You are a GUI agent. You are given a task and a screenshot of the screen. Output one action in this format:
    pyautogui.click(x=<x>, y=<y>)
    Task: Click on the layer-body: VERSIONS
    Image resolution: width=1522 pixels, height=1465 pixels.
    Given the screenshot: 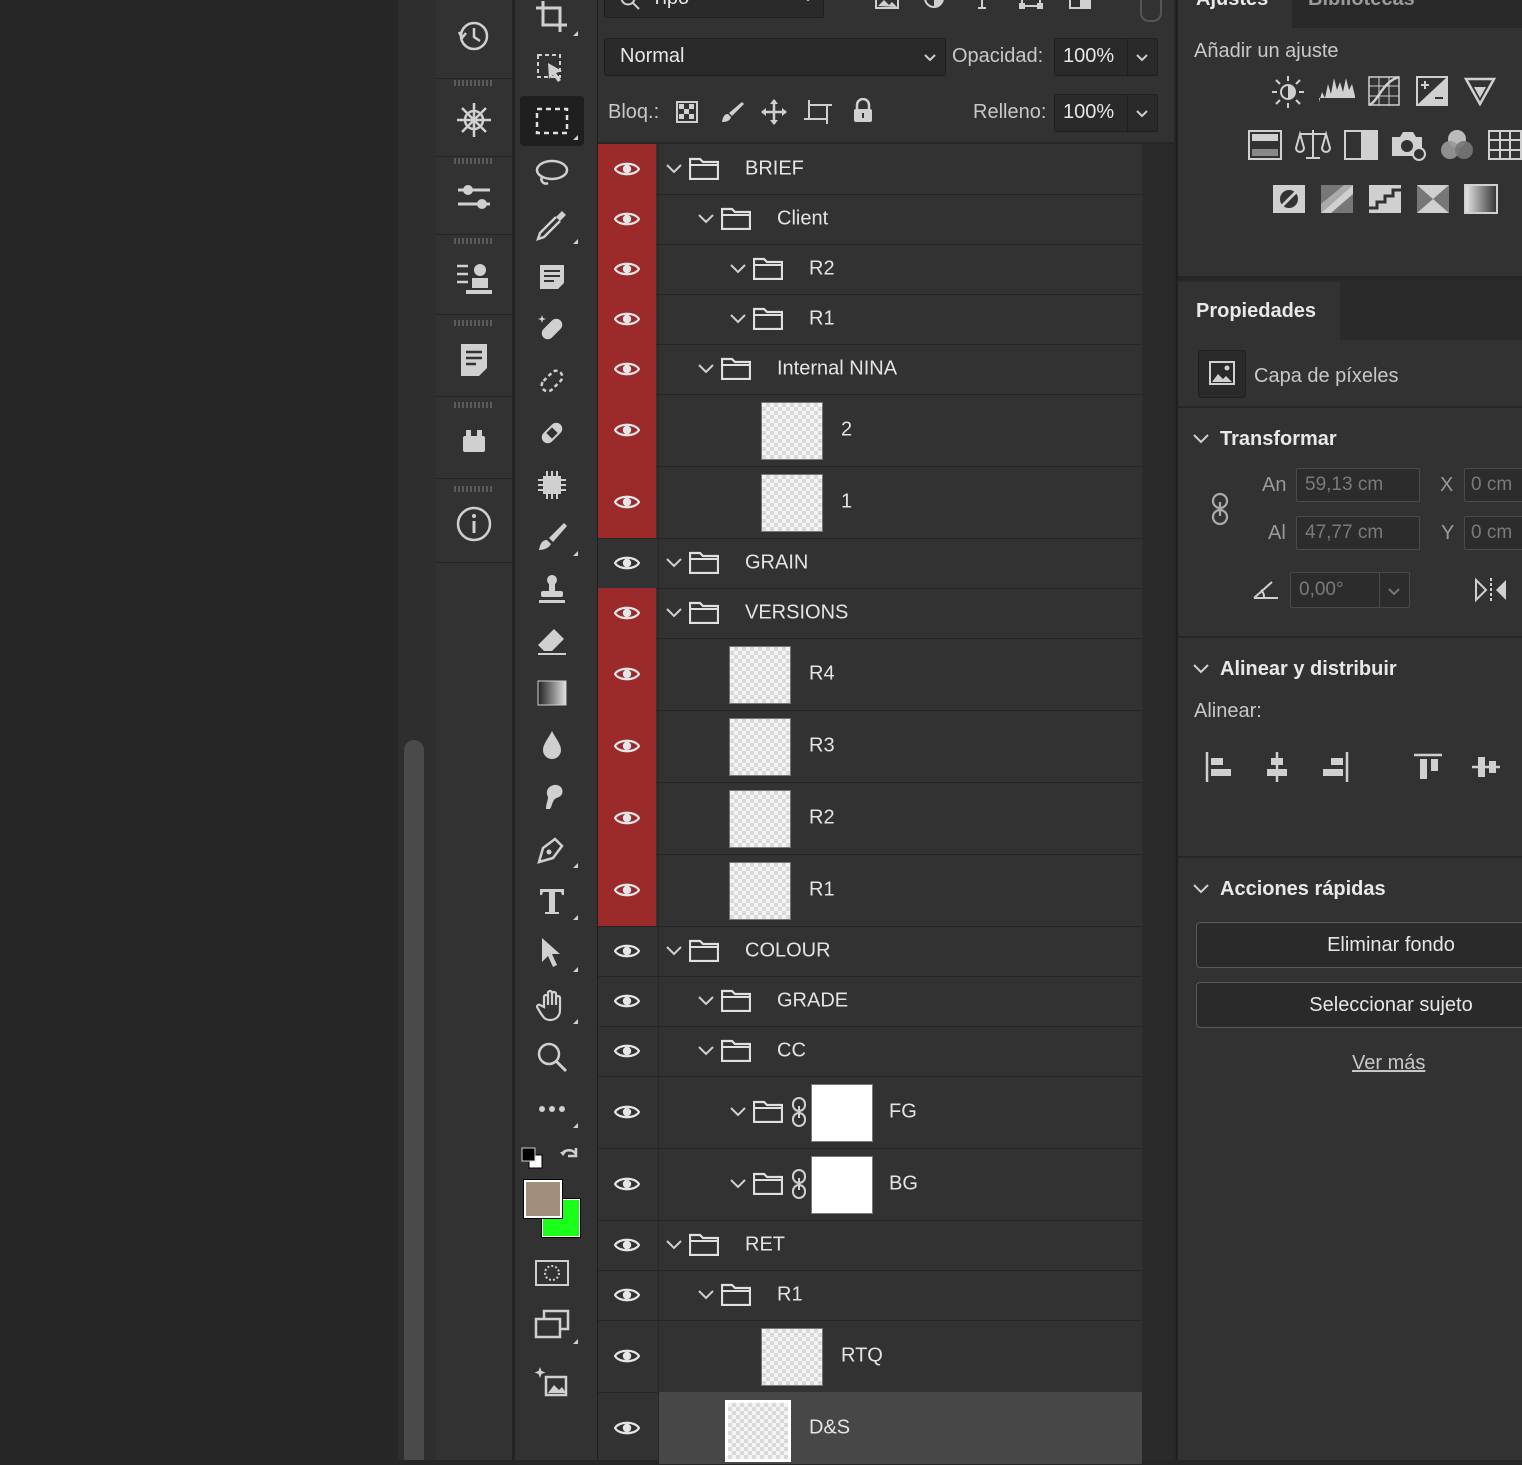 What is the action you would take?
    pyautogui.click(x=900, y=613)
    